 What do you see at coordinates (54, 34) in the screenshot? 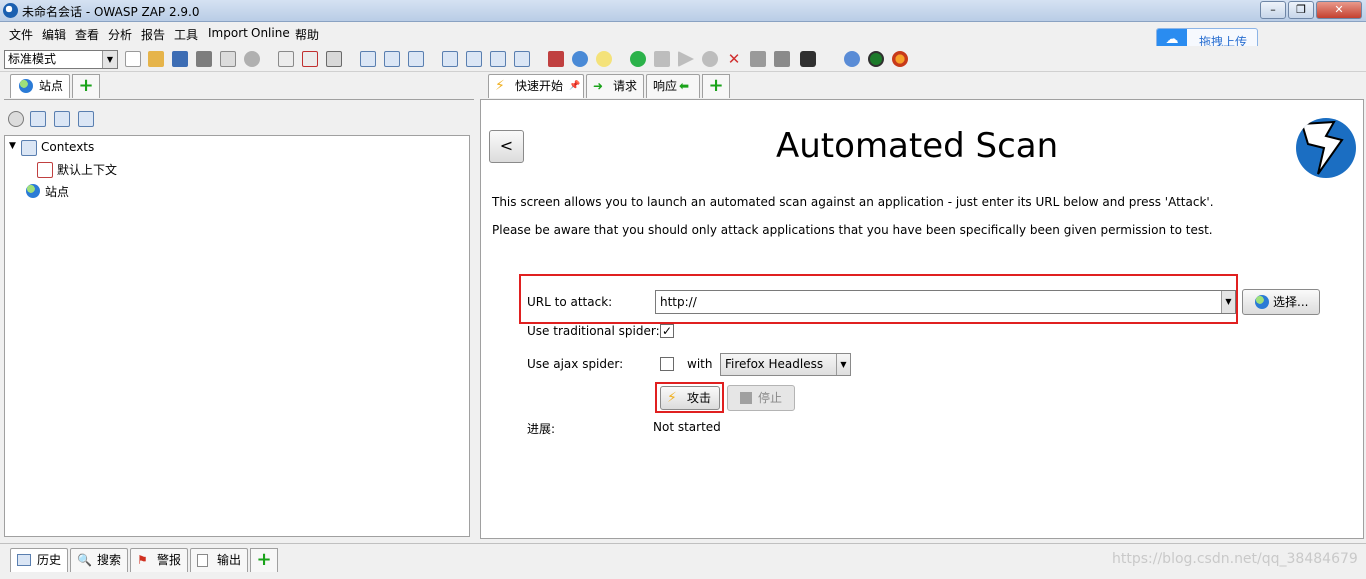
I see `menu-edit: 编辑` at bounding box center [54, 34].